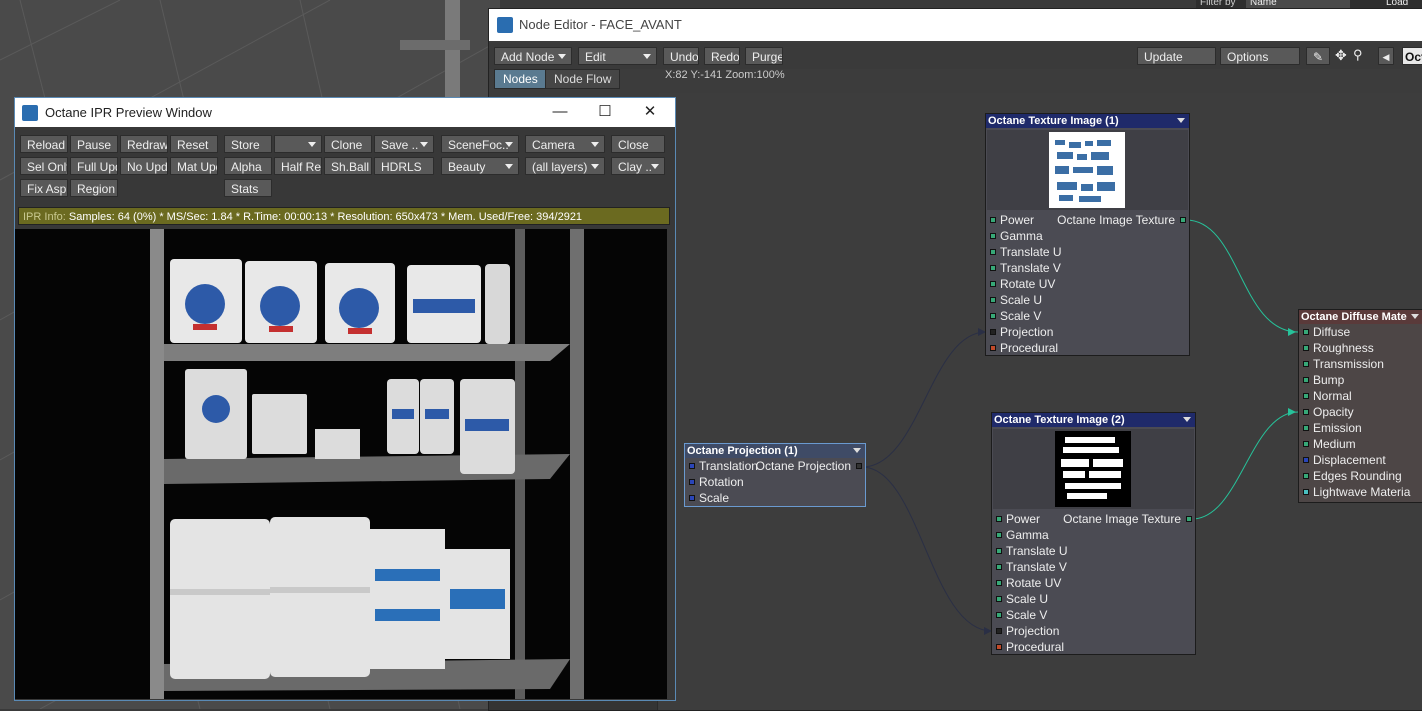 This screenshot has height=711, width=1422. Describe the element at coordinates (94, 144) in the screenshot. I see `pause-button: Pause` at that location.